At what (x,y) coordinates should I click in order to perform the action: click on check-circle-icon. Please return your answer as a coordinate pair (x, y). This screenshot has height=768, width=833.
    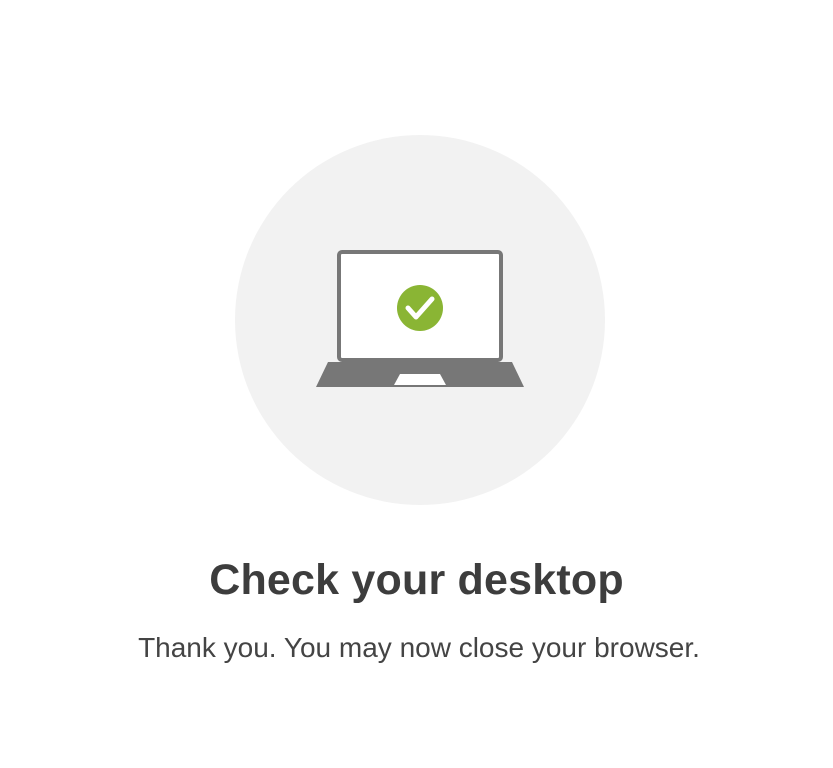
    Looking at the image, I should click on (420, 308).